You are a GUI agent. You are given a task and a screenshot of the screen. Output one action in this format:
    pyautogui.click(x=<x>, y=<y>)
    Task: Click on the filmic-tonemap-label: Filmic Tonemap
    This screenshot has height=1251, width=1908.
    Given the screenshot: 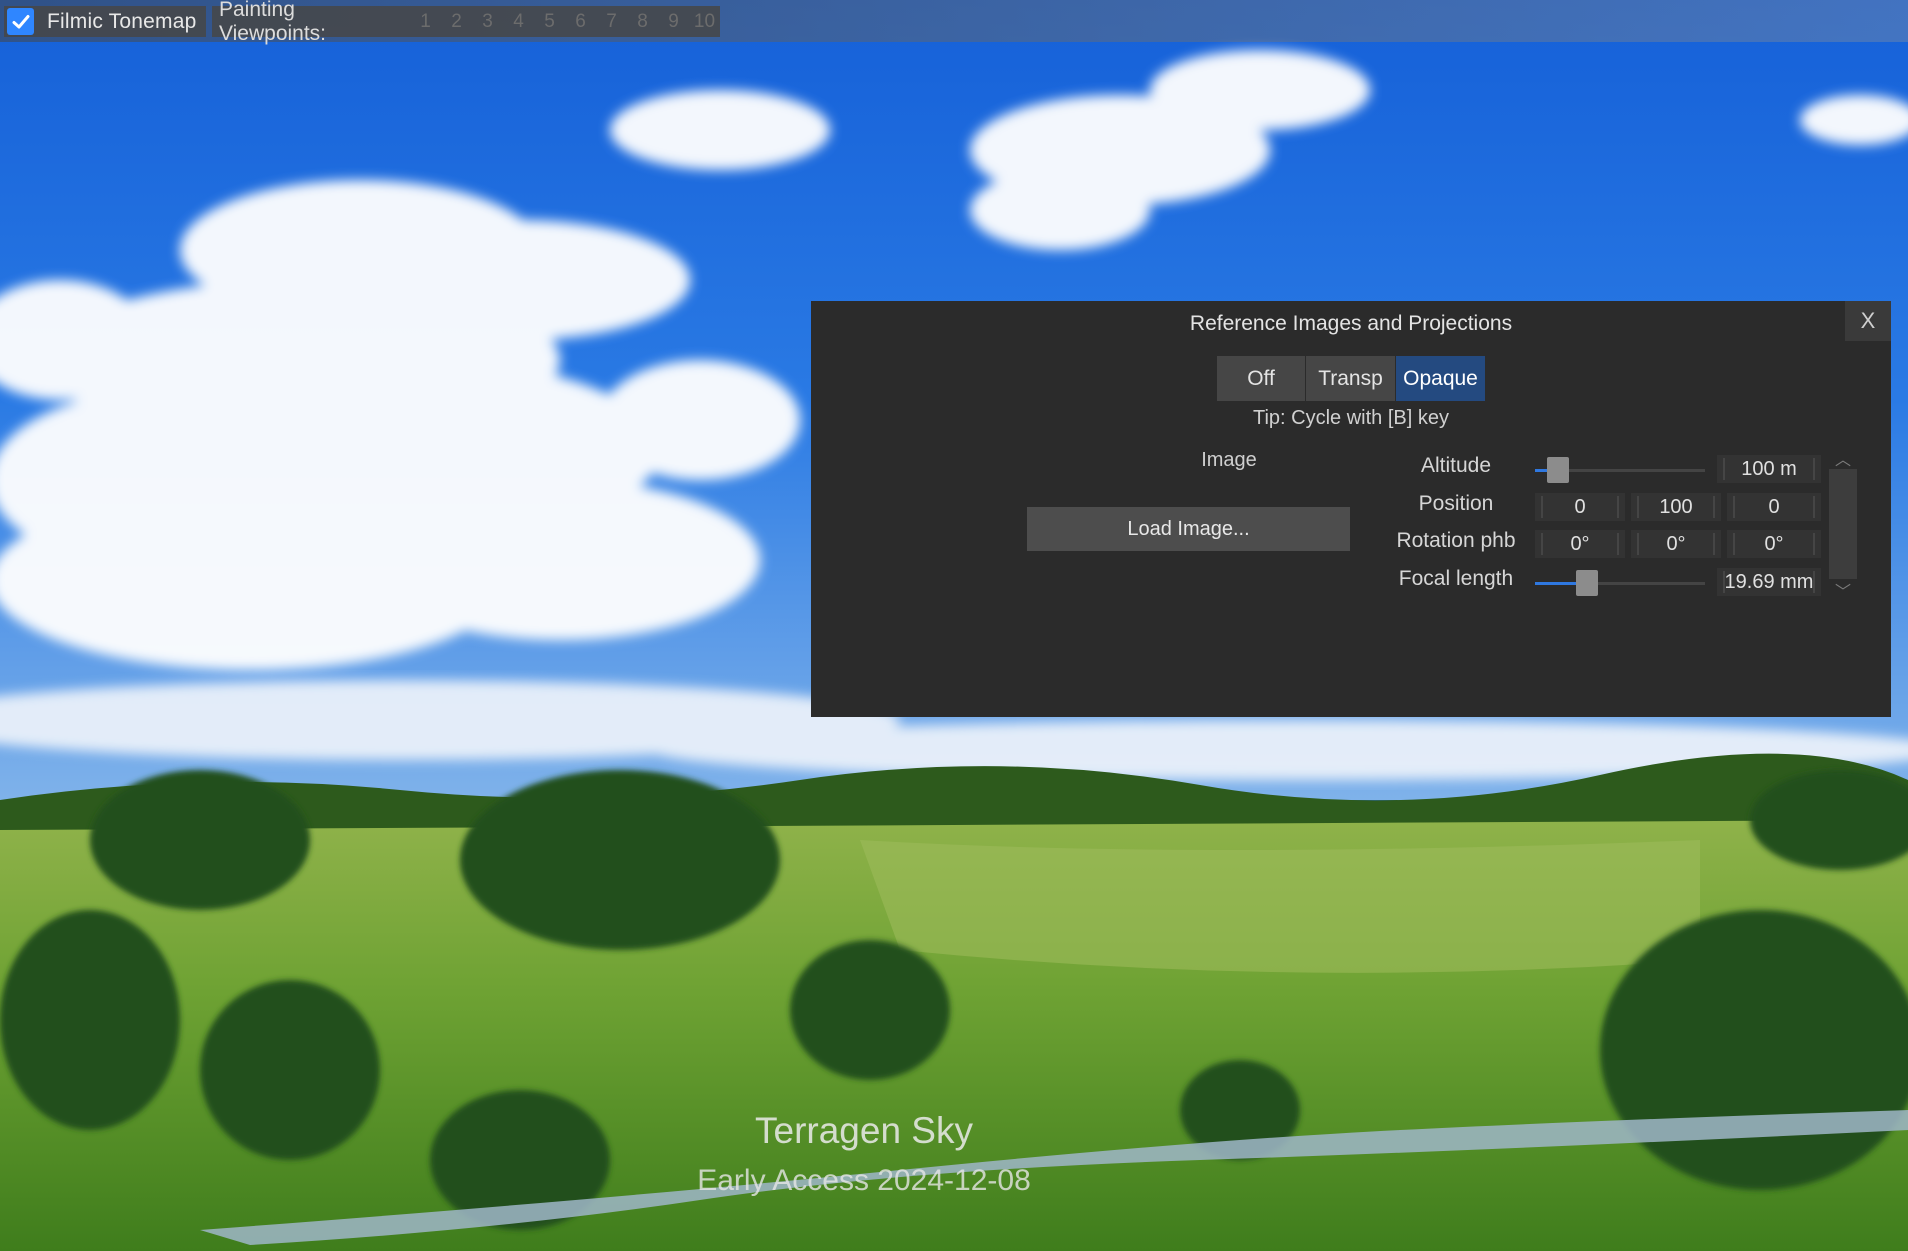 What is the action you would take?
    pyautogui.click(x=122, y=21)
    